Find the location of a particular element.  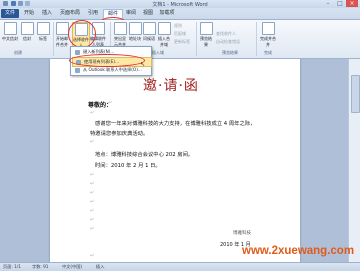

tab-insert: 插入 is located at coordinates (47, 13).